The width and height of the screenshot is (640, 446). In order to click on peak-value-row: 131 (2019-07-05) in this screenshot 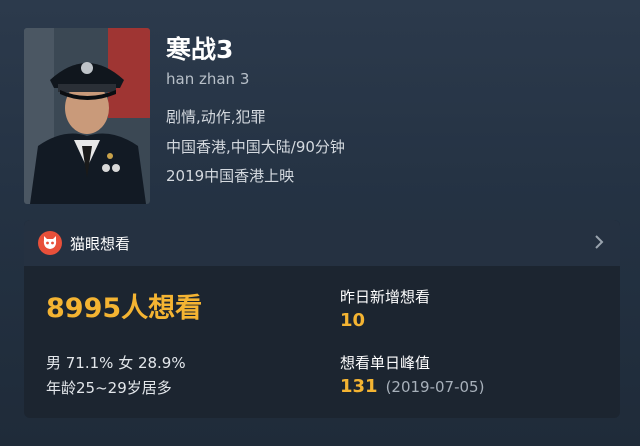, I will do `click(412, 386)`.